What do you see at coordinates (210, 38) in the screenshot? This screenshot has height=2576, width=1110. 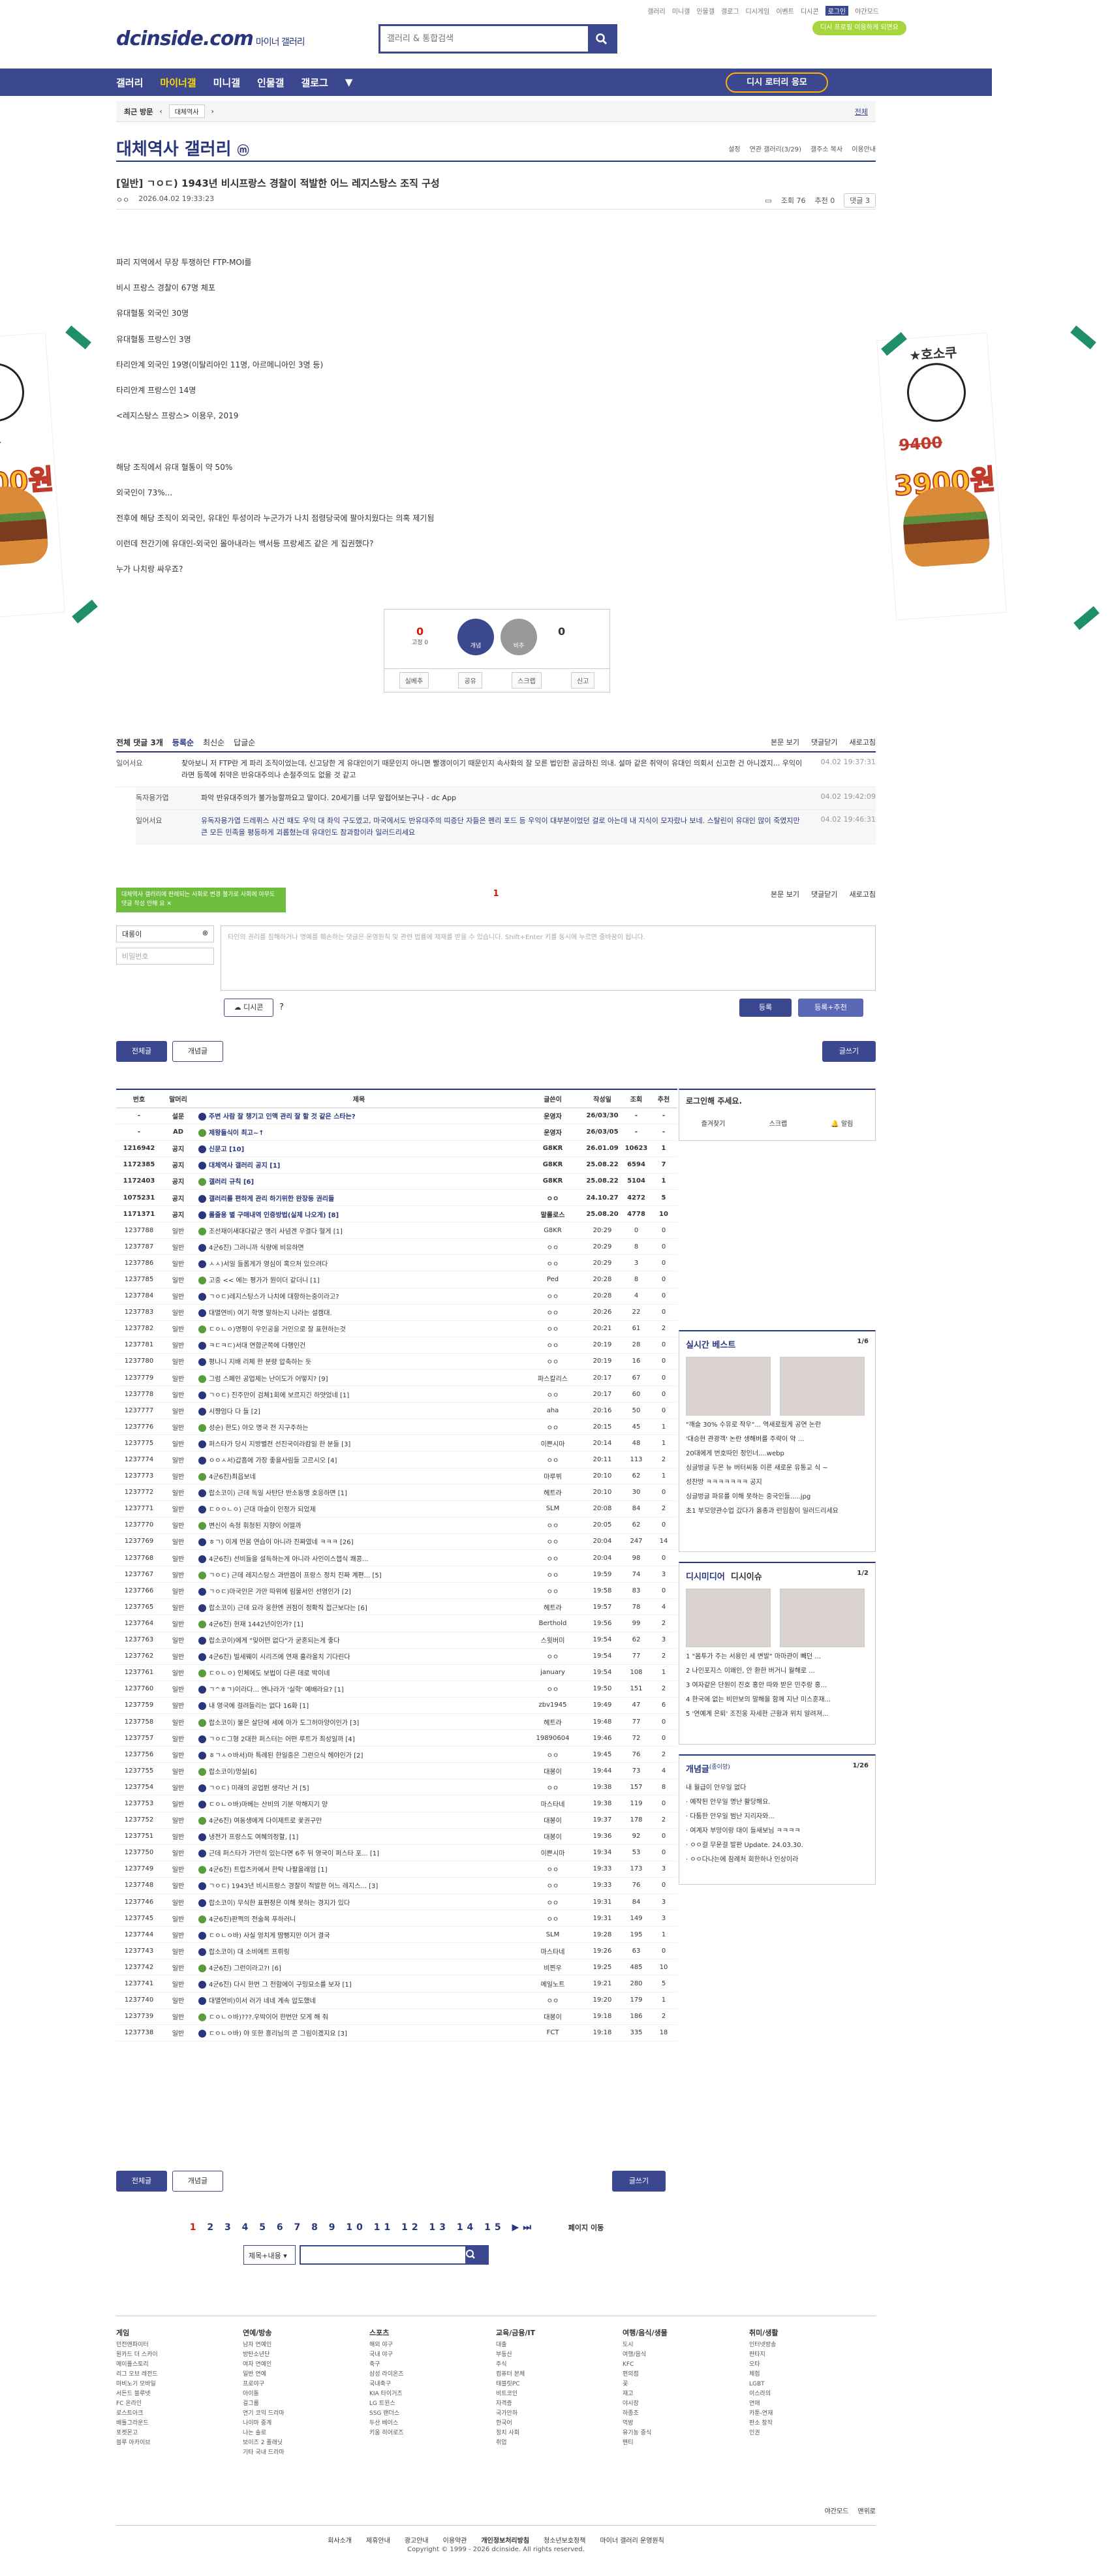 I see `site-logo: dcinside.com 마이너 갤러리` at bounding box center [210, 38].